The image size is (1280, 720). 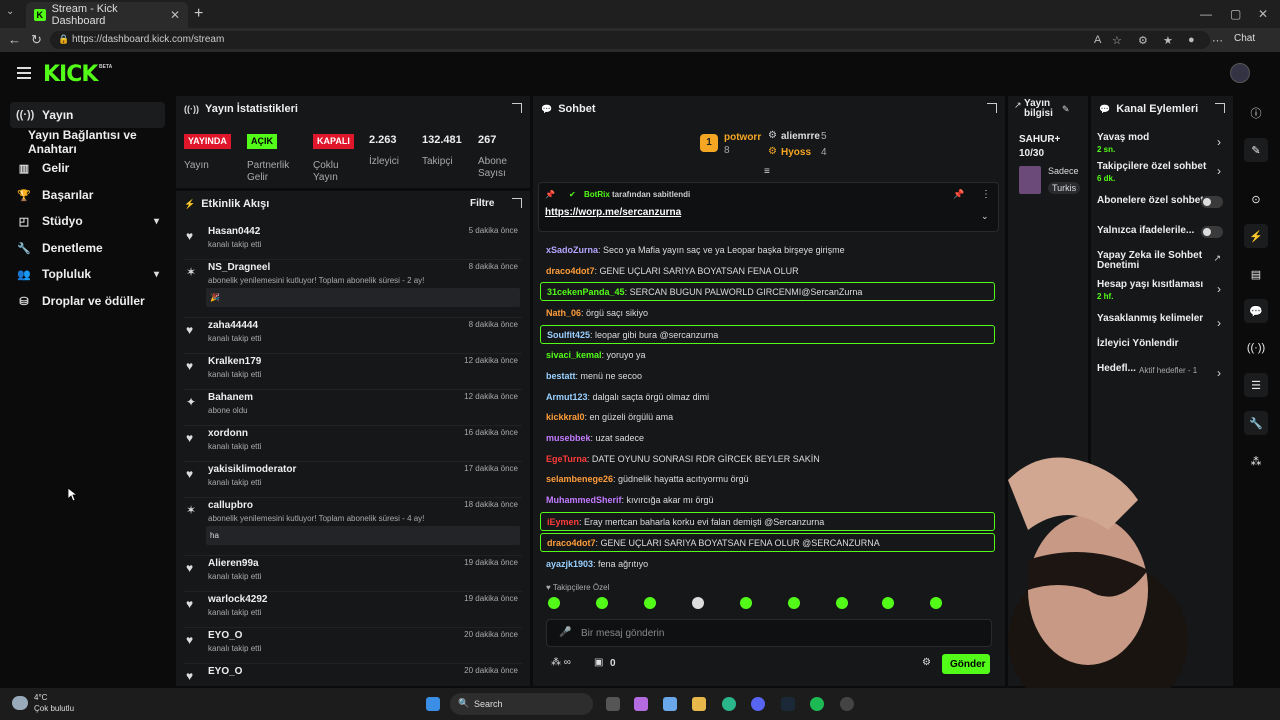 What do you see at coordinates (985, 216) in the screenshot?
I see `chevron-down-icon: ⌄` at bounding box center [985, 216].